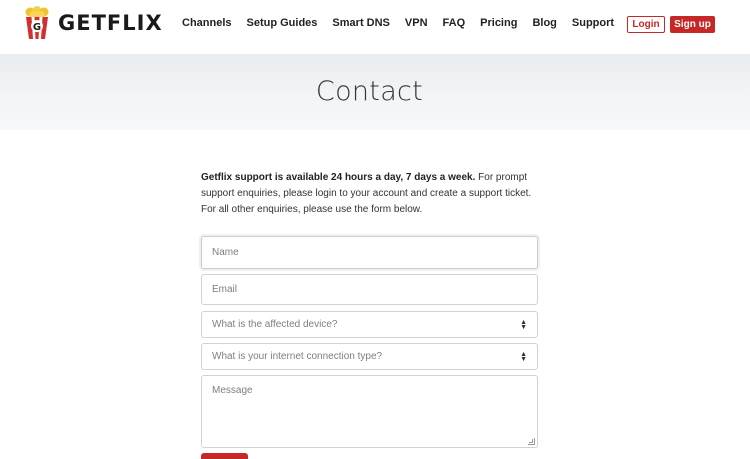  I want to click on email-field: Email, so click(369, 289).